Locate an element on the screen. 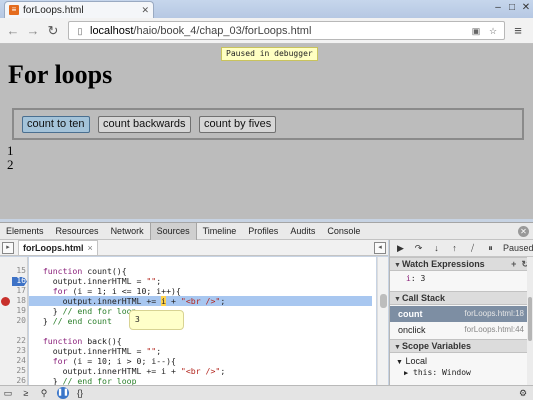  translate-icon: ▣ is located at coordinates (476, 31).